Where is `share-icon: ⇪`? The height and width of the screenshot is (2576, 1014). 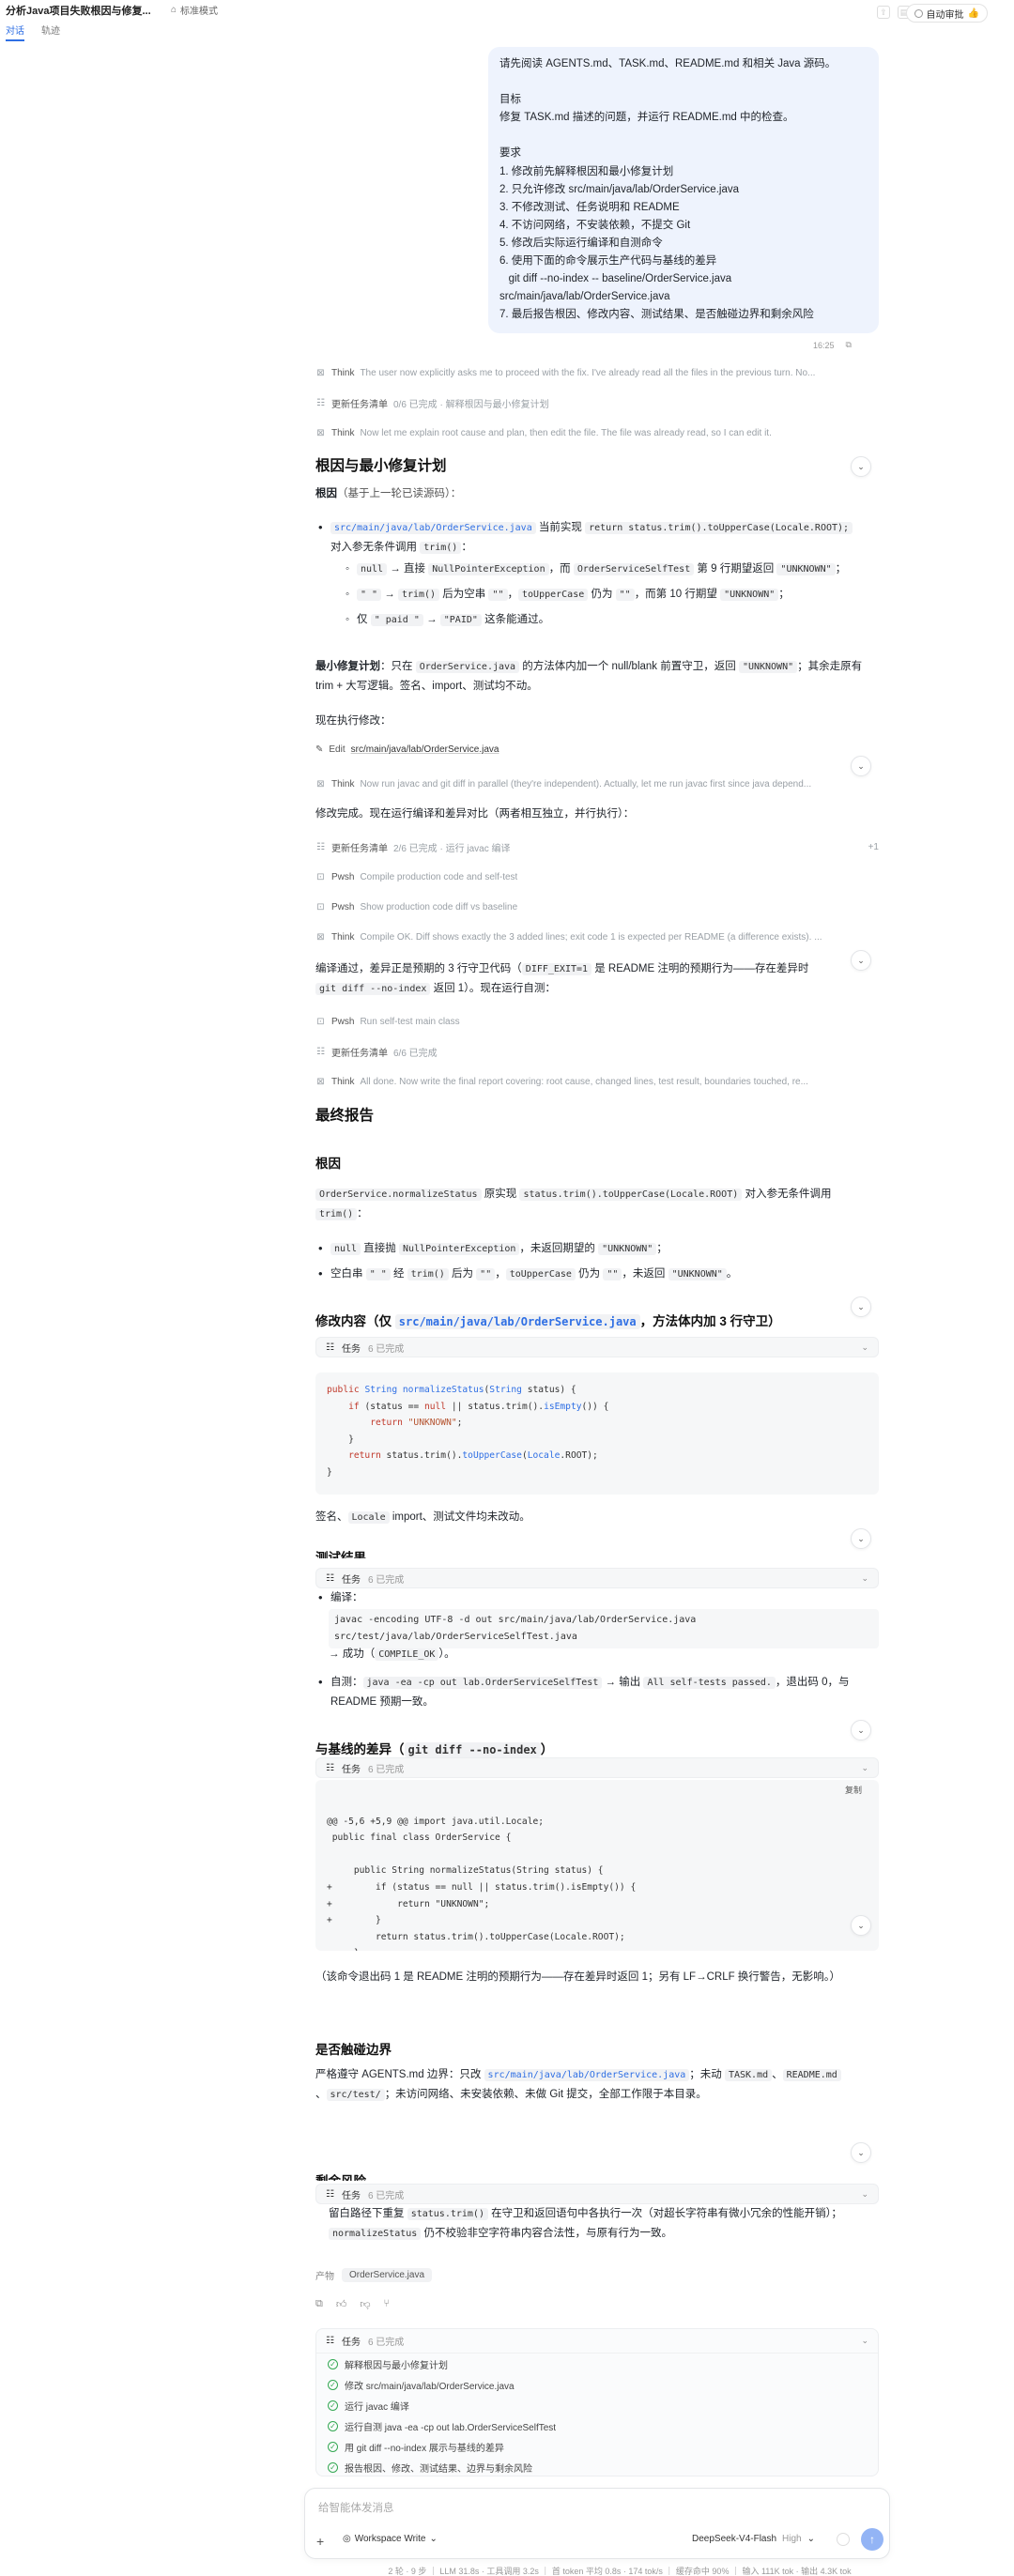
share-icon: ⇪ is located at coordinates (884, 13).